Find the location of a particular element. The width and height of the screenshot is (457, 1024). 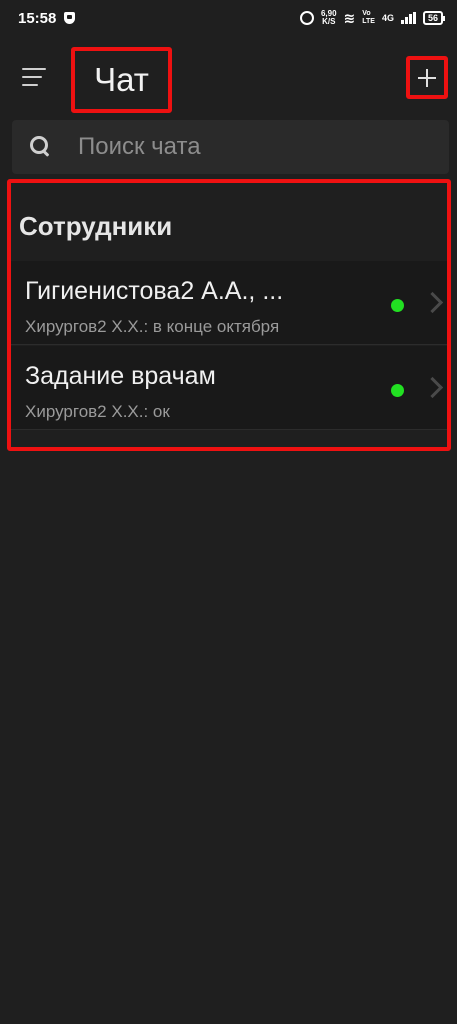

shield-icon is located at coordinates (70, 18).